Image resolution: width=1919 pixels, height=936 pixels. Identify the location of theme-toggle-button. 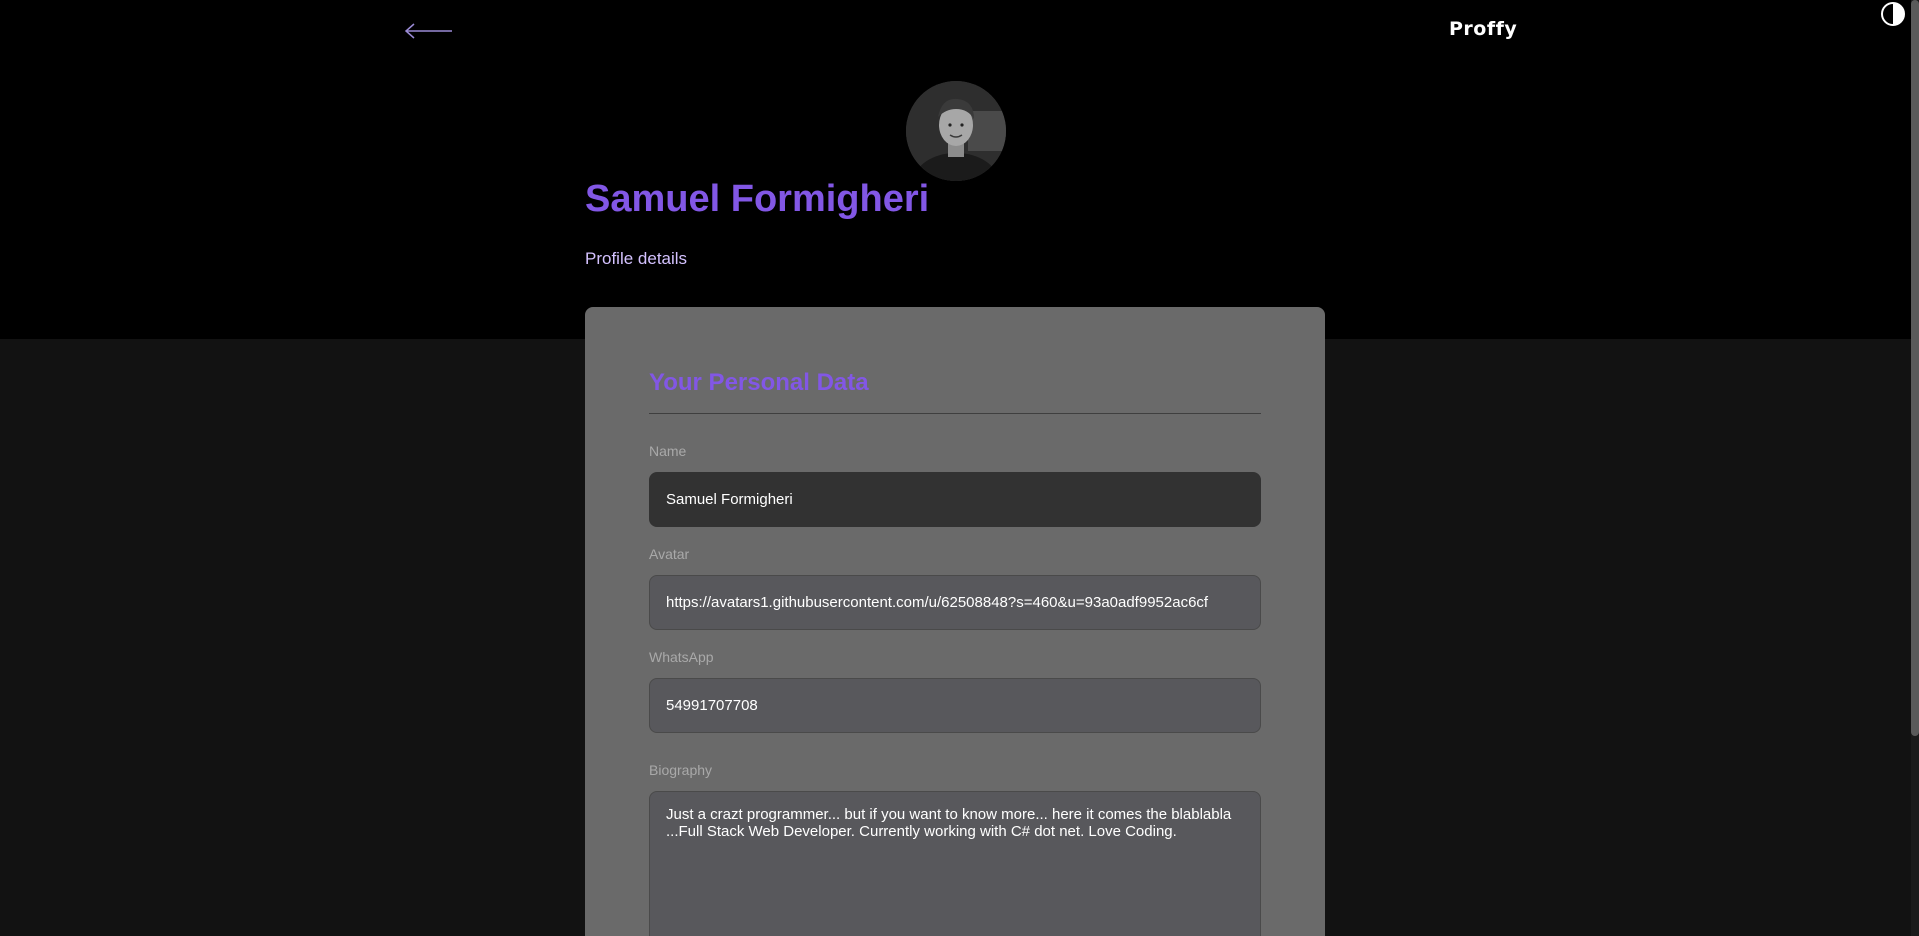
(1893, 14).